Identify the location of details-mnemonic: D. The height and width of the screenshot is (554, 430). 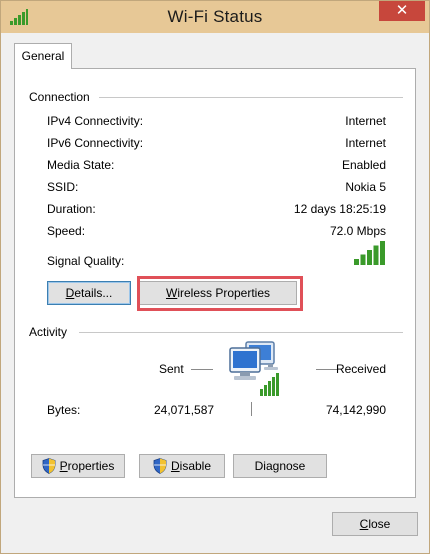
(70, 293).